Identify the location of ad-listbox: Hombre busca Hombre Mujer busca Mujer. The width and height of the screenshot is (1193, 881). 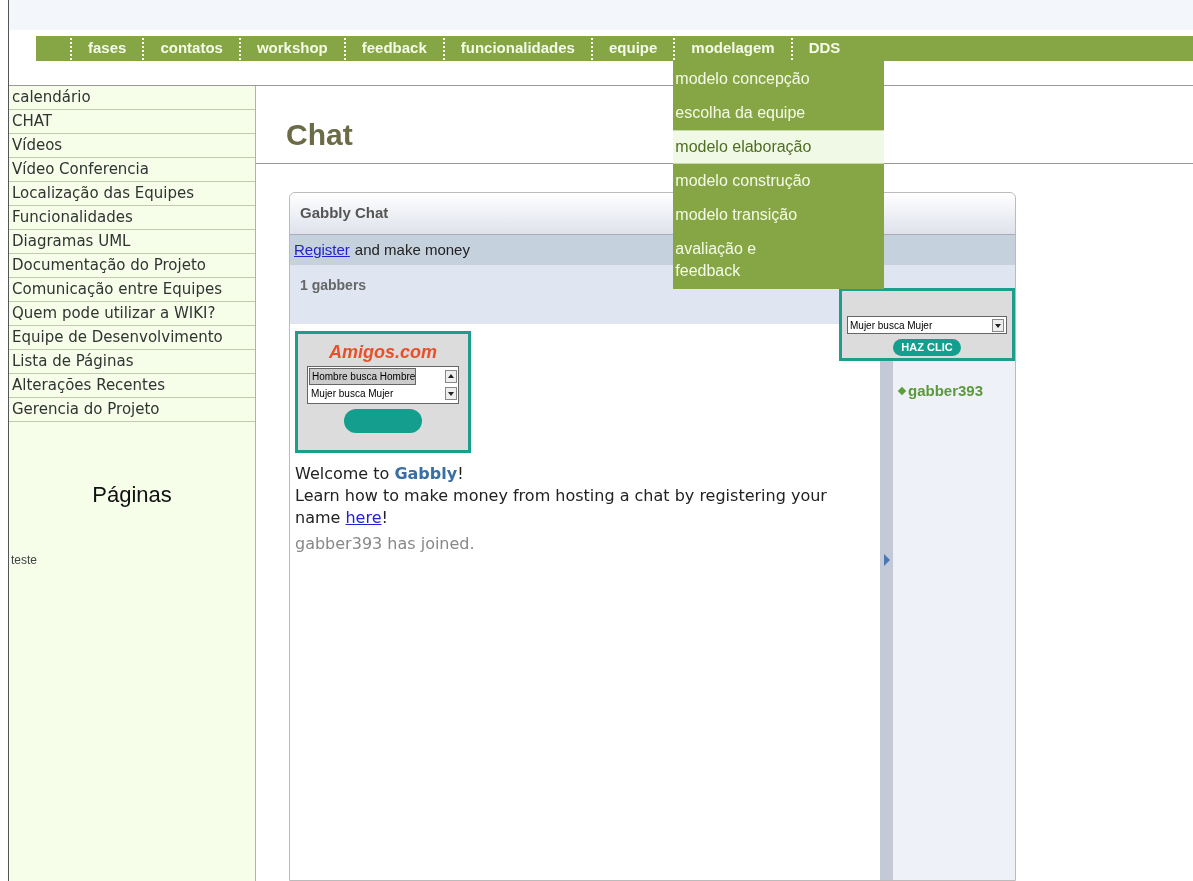
(383, 385).